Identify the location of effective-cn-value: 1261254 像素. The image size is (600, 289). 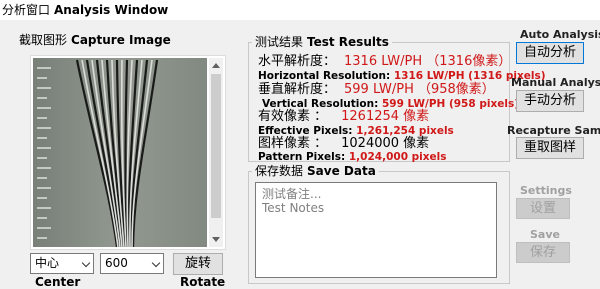
(385, 116).